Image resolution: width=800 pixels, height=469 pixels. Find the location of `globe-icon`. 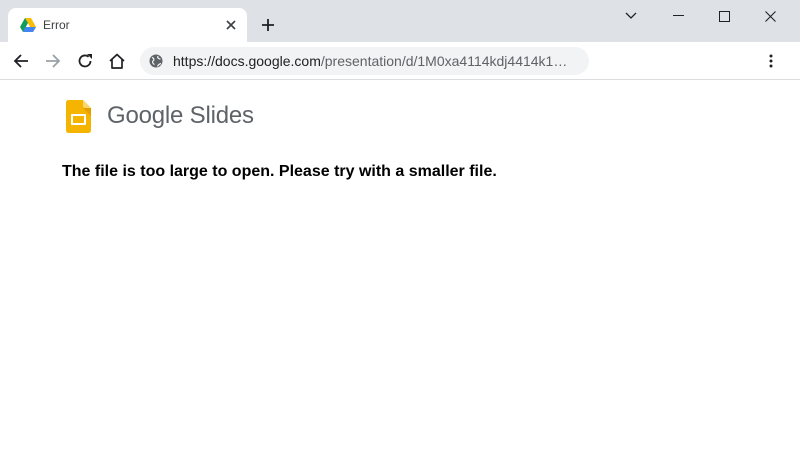

globe-icon is located at coordinates (156, 61).